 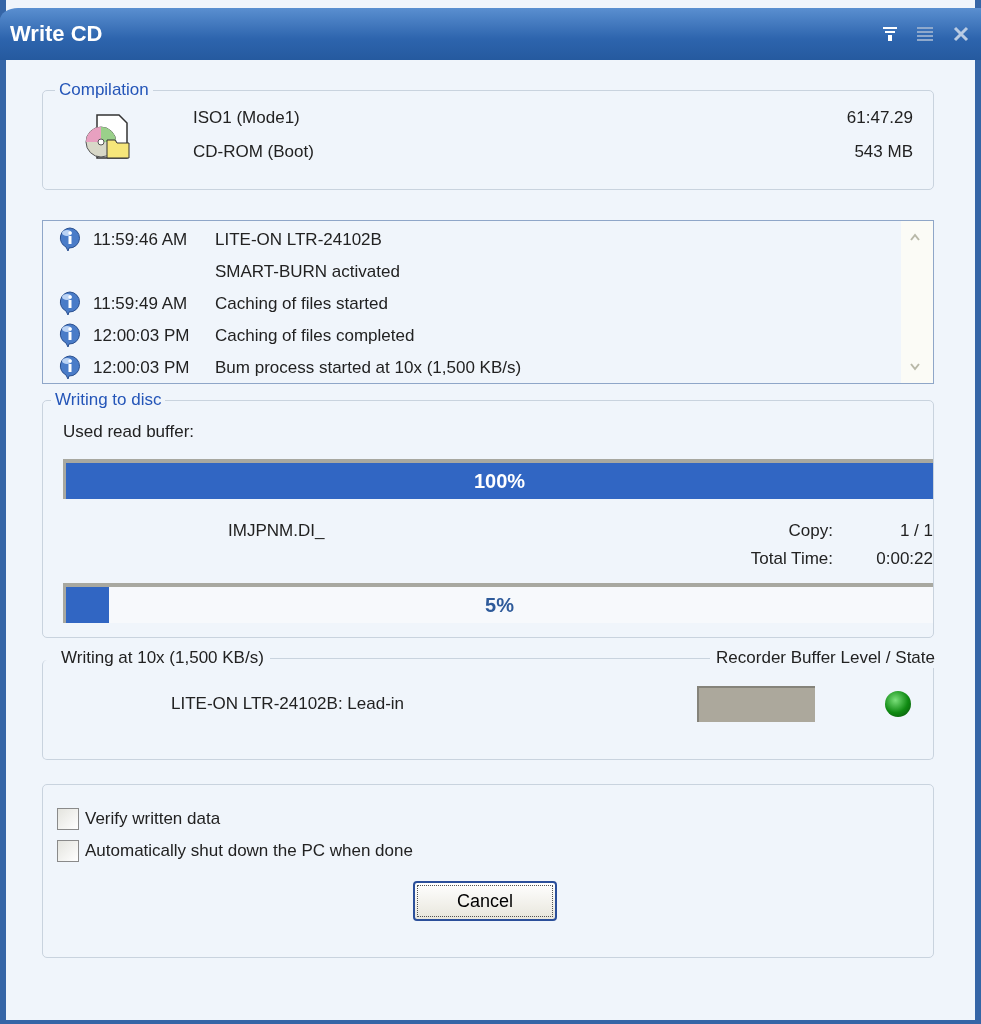 I want to click on log-message: SMART-BURN activated, so click(x=307, y=272).